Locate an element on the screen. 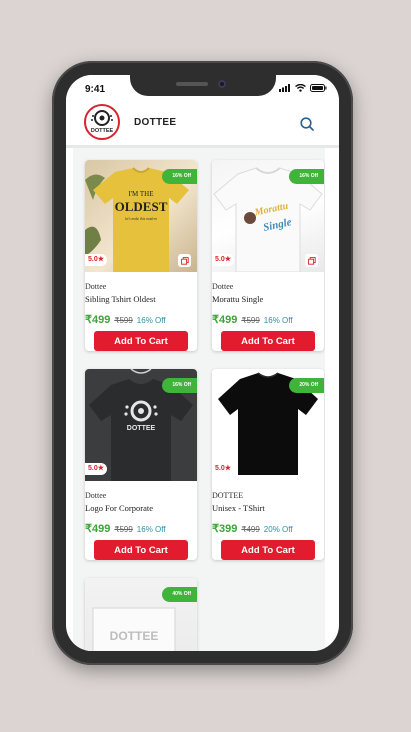  system-icons is located at coordinates (303, 88).